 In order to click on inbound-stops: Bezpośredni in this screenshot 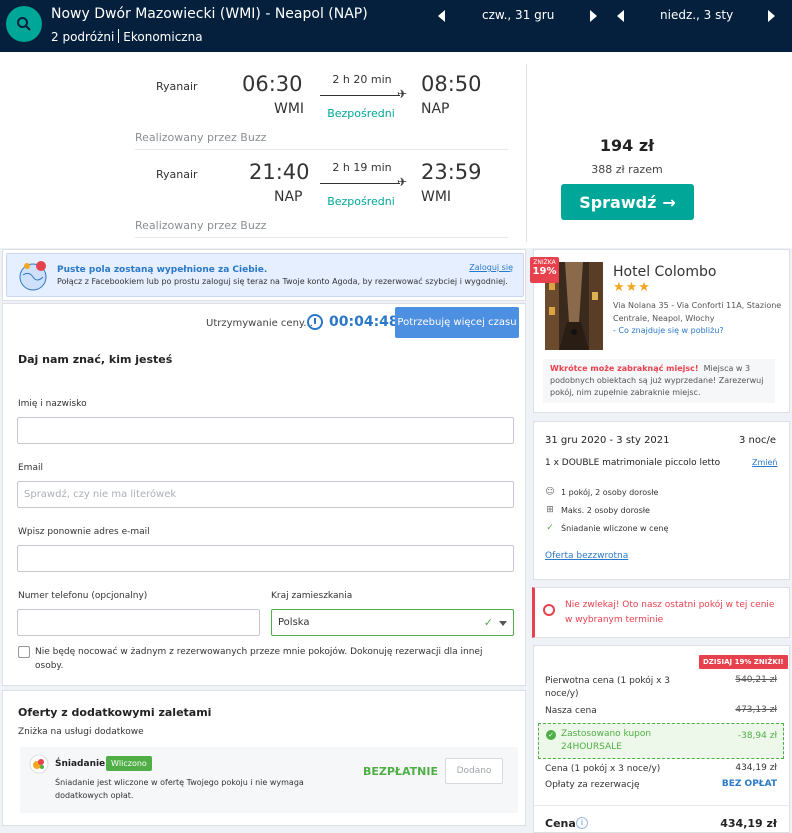, I will do `click(361, 201)`.